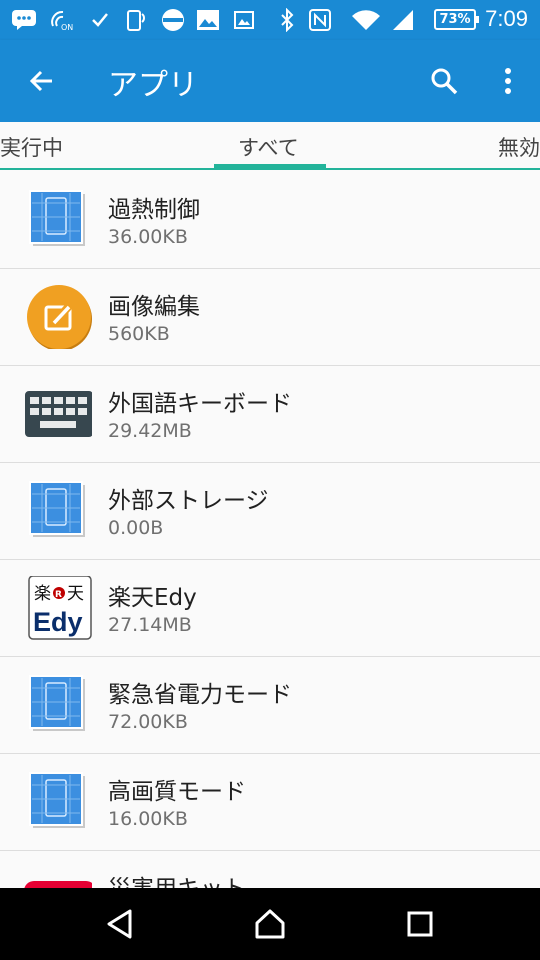 Image resolution: width=540 pixels, height=960 pixels. What do you see at coordinates (287, 20) in the screenshot?
I see `bluetooth-icon` at bounding box center [287, 20].